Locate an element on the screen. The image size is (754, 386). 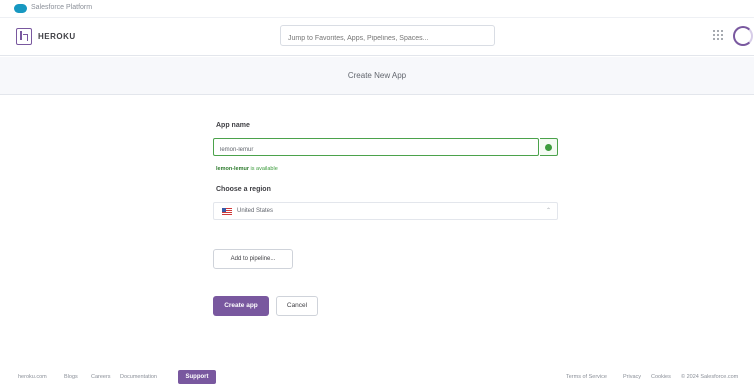
app-name-input is located at coordinates (376, 147).